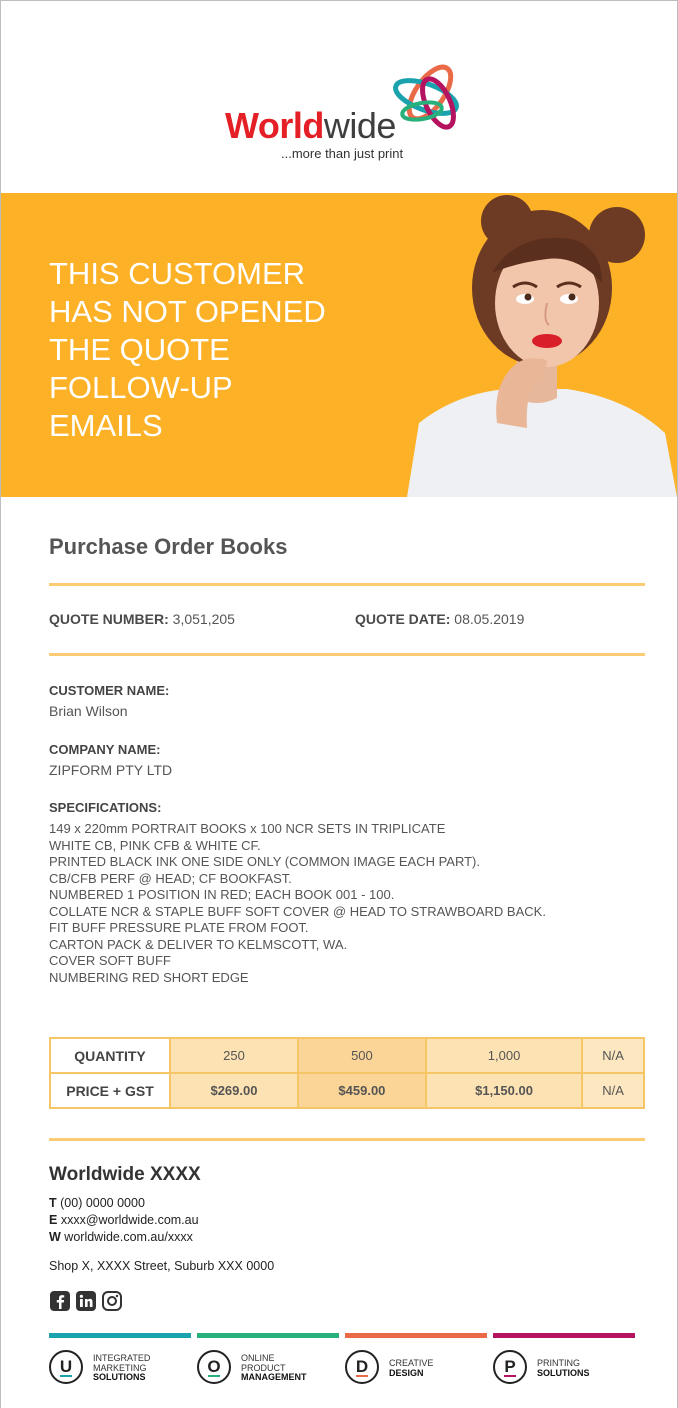 The width and height of the screenshot is (678, 1408). Describe the element at coordinates (268, 1335) in the screenshot. I see `green-bar` at that location.